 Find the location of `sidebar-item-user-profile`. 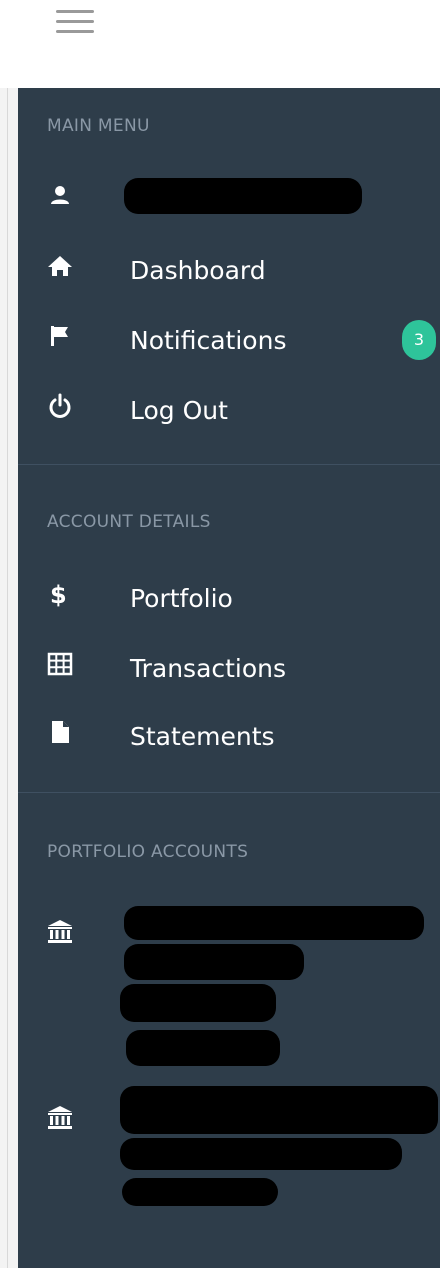

sidebar-item-user-profile is located at coordinates (229, 200).